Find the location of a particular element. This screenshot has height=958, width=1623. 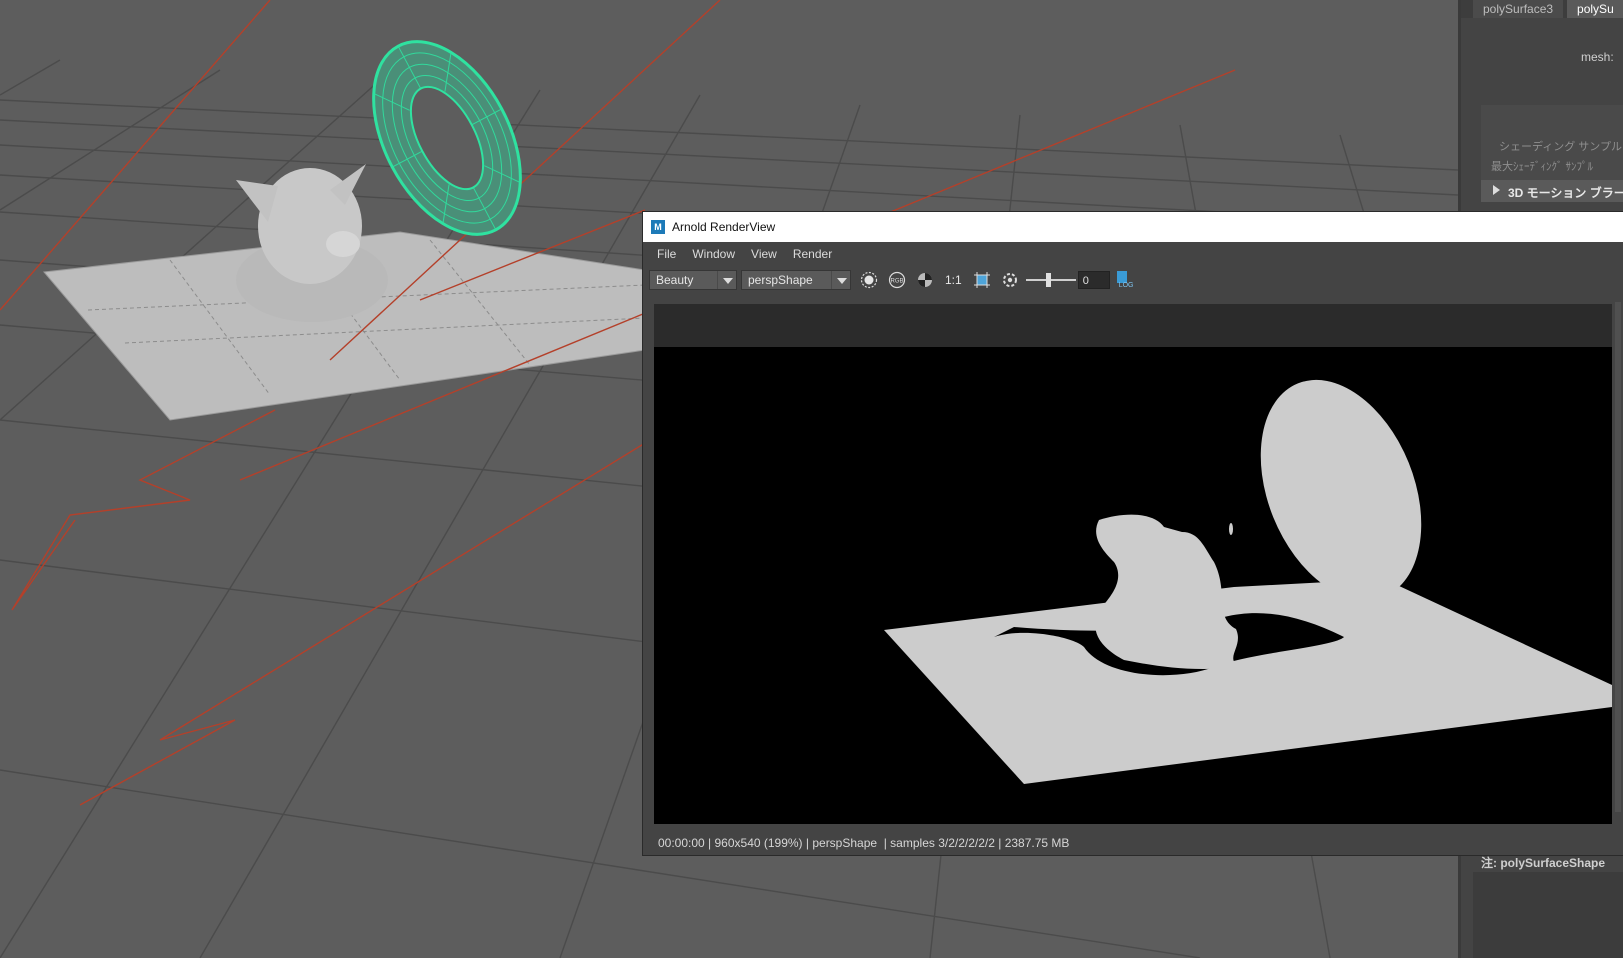

menu-file: File is located at coordinates (666, 254).